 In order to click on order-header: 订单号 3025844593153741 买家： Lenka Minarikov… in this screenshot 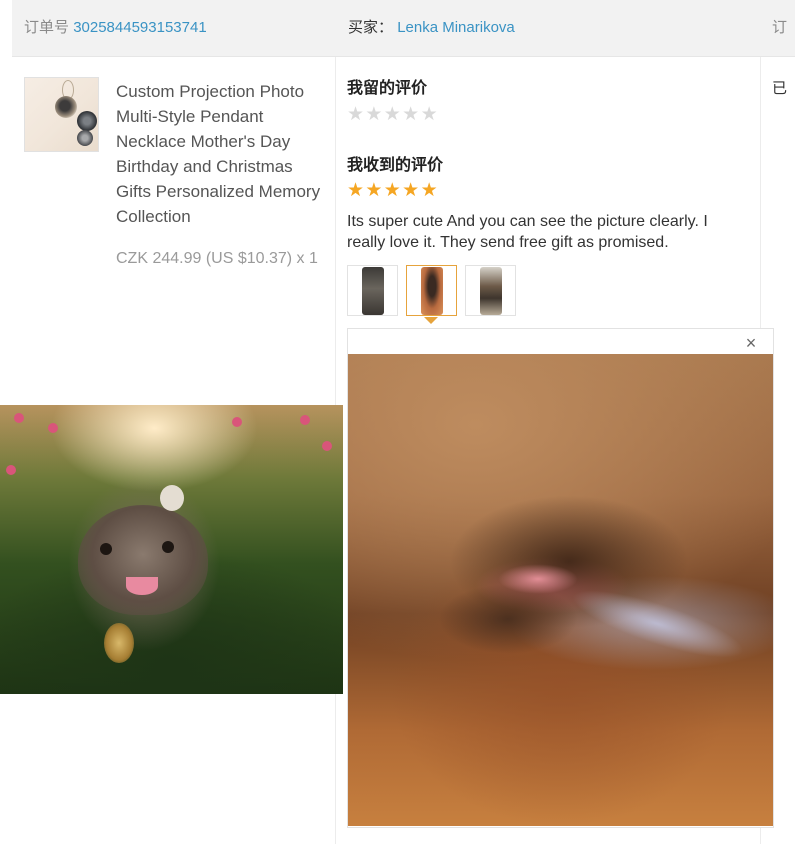, I will do `click(403, 28)`.